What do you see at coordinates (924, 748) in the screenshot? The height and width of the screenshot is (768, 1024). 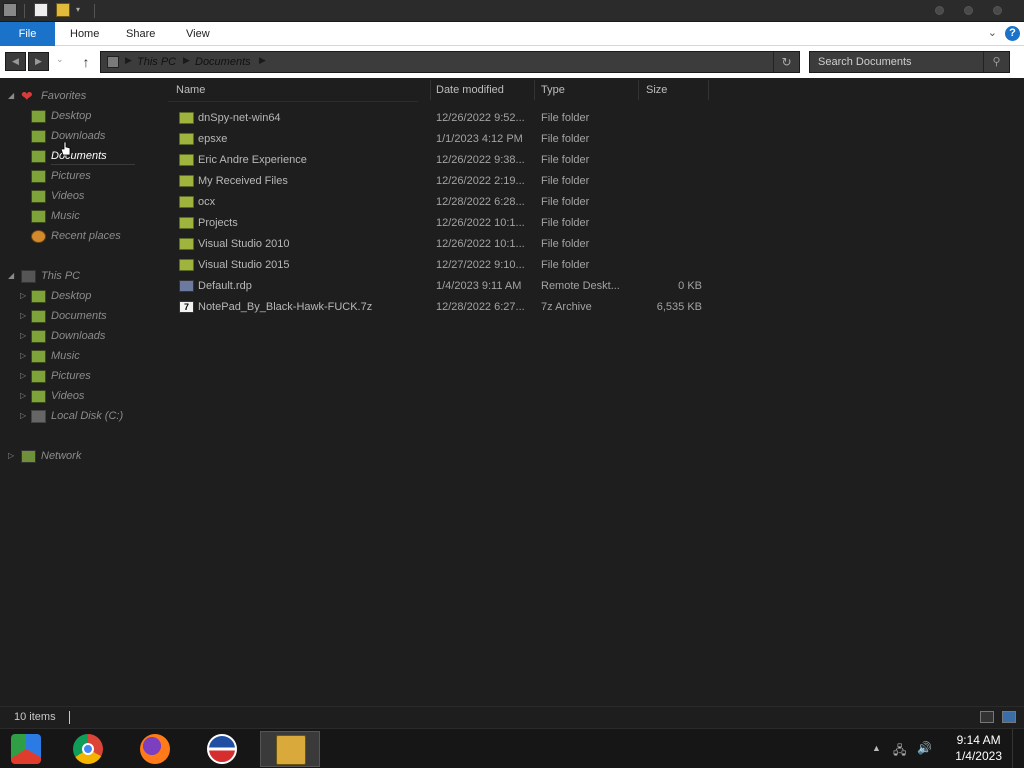 I see `volume-icon: 🔊` at bounding box center [924, 748].